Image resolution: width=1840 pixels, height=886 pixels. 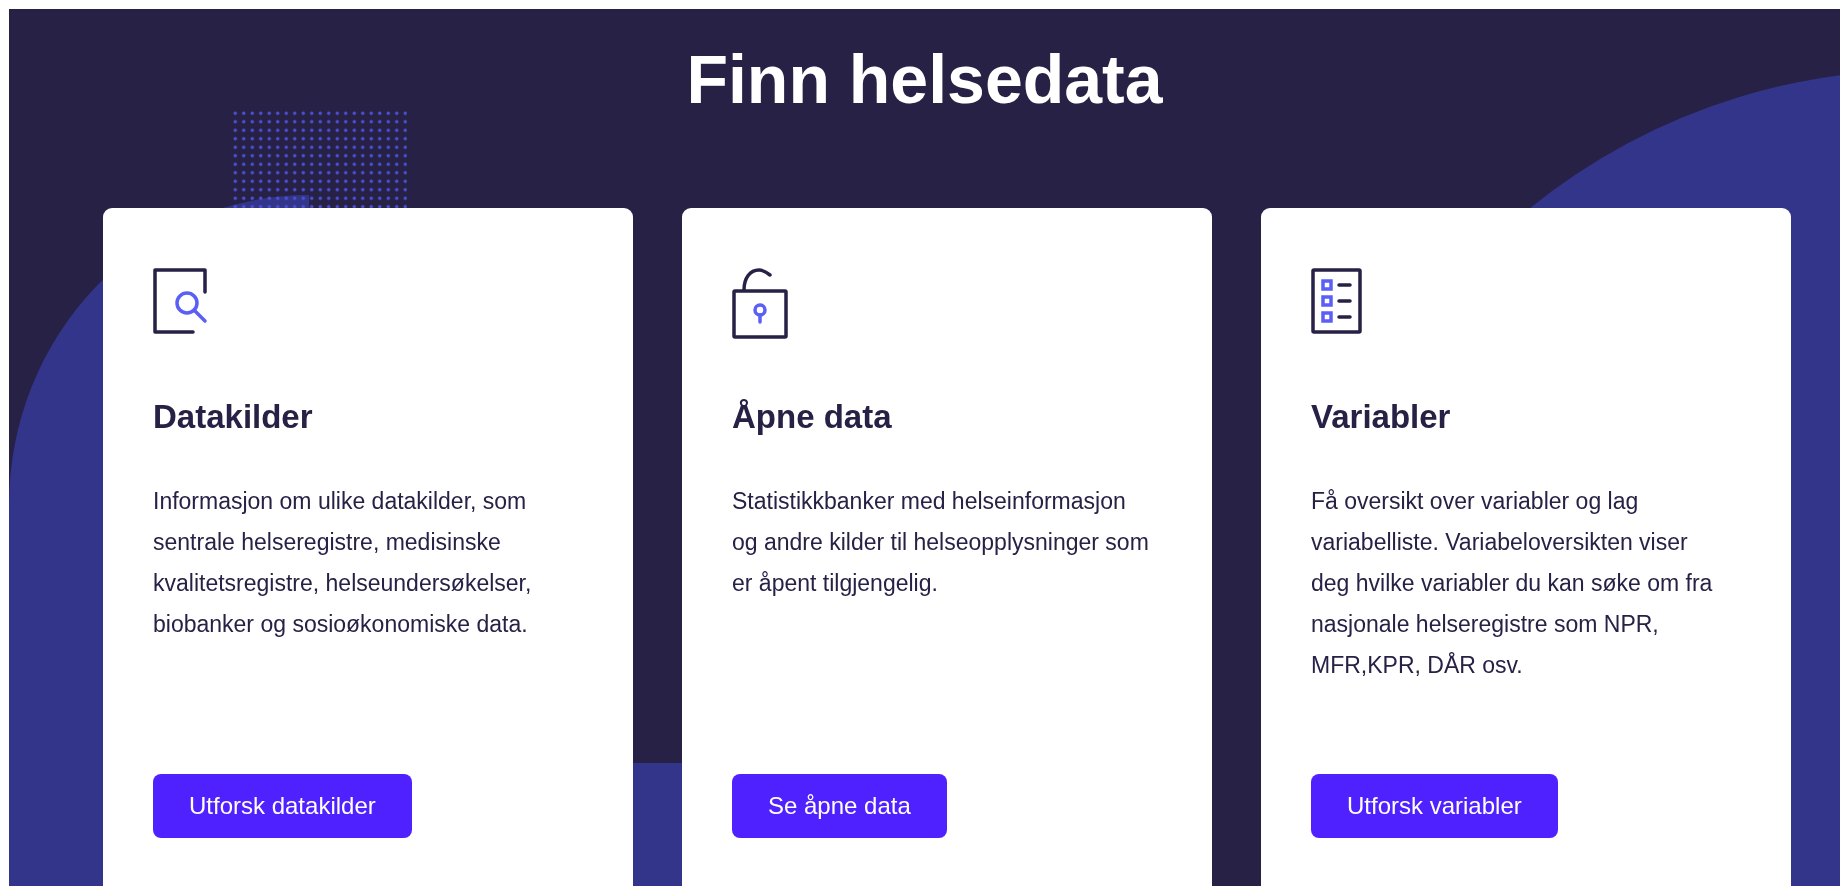 What do you see at coordinates (1336, 301) in the screenshot?
I see `checklist-icon` at bounding box center [1336, 301].